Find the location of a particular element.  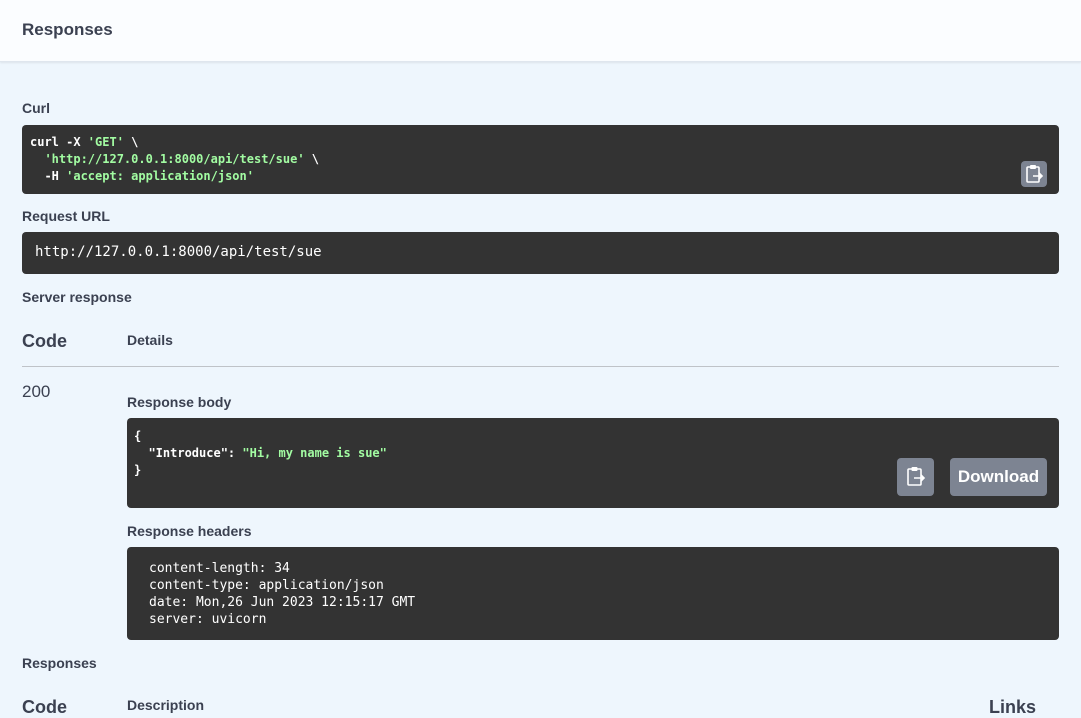

response-body-open-brace: { is located at coordinates (138, 436).